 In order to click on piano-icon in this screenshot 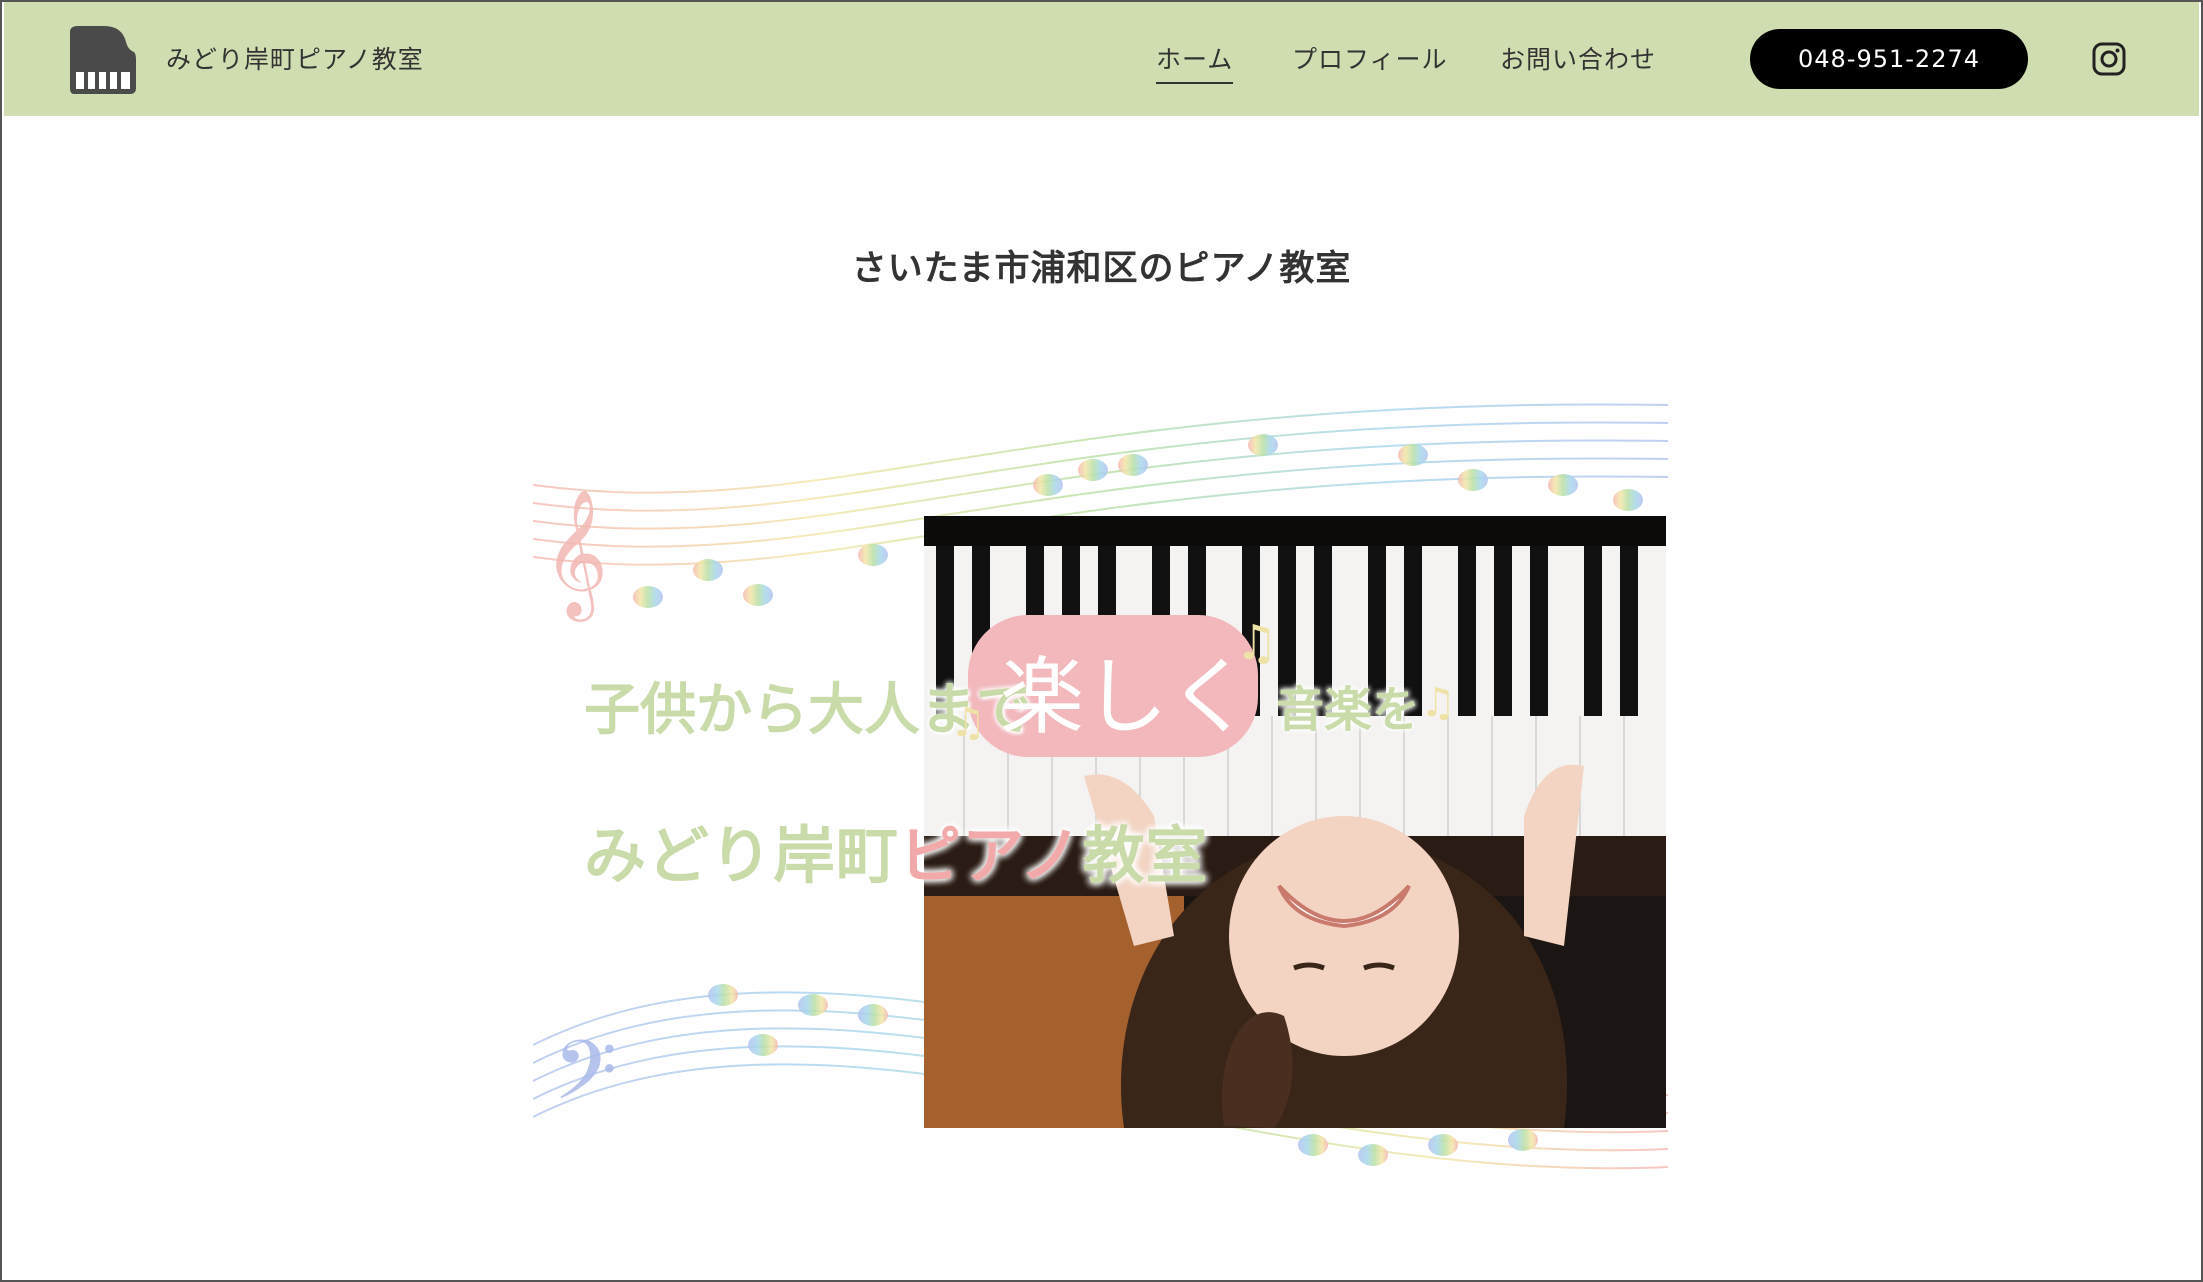, I will do `click(102, 60)`.